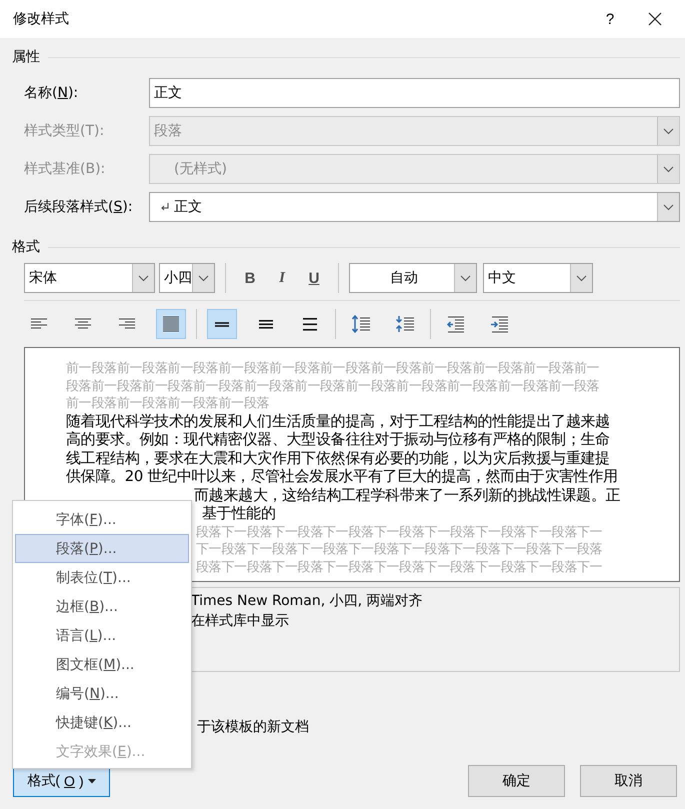 The image size is (685, 809). I want to click on description-text: 在样式库中显示, so click(240, 621).